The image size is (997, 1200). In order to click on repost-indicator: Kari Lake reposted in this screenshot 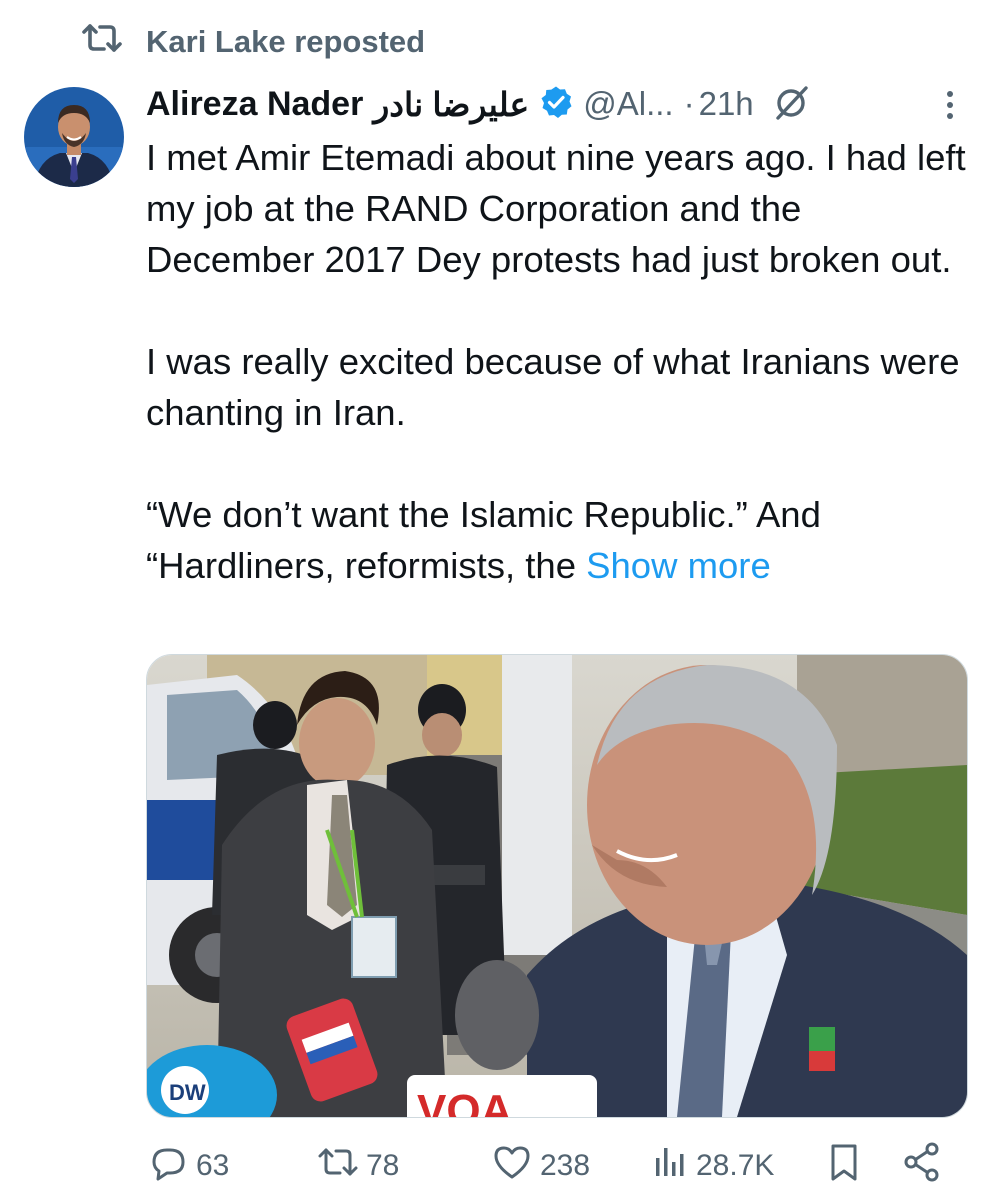, I will do `click(252, 42)`.